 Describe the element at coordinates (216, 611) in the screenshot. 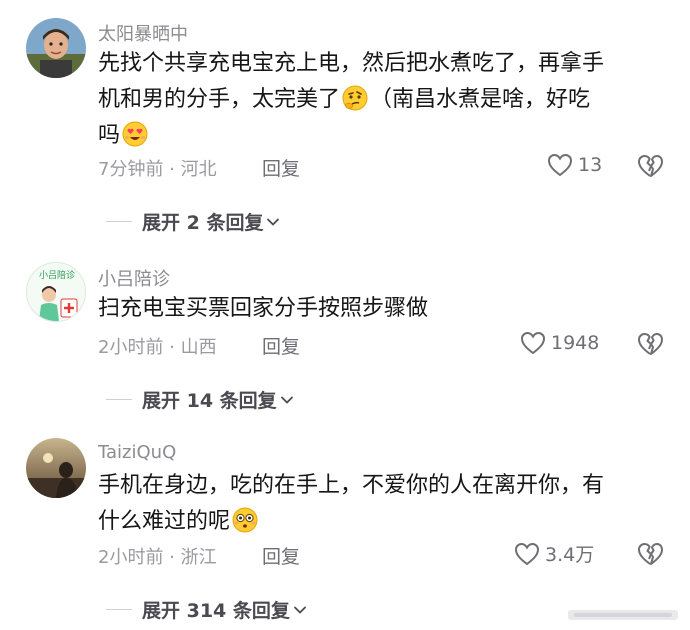

I see `expand-replies-label: 展开 314 条回复` at that location.